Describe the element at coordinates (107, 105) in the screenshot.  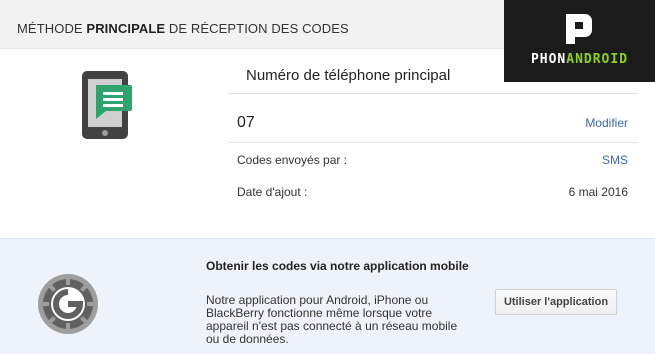
I see `phone-sms-icon` at that location.